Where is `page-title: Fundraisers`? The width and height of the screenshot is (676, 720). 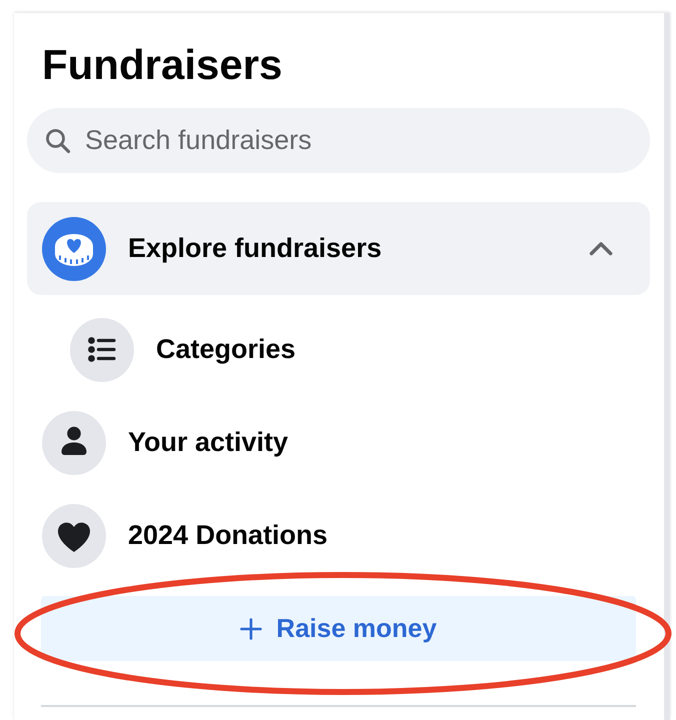
page-title: Fundraisers is located at coordinates (163, 65).